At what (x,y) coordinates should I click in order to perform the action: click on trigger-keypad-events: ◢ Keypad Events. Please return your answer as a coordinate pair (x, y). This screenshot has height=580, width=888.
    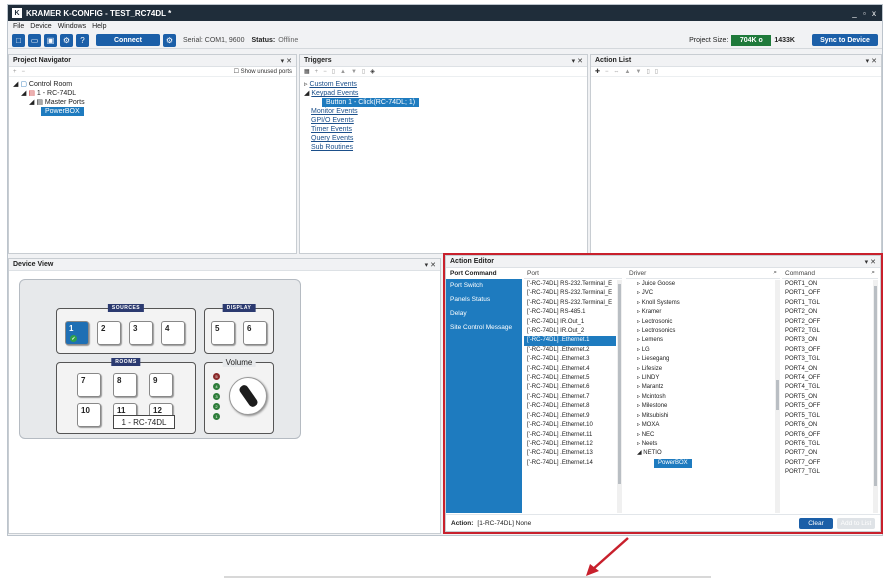
    Looking at the image, I should click on (443, 93).